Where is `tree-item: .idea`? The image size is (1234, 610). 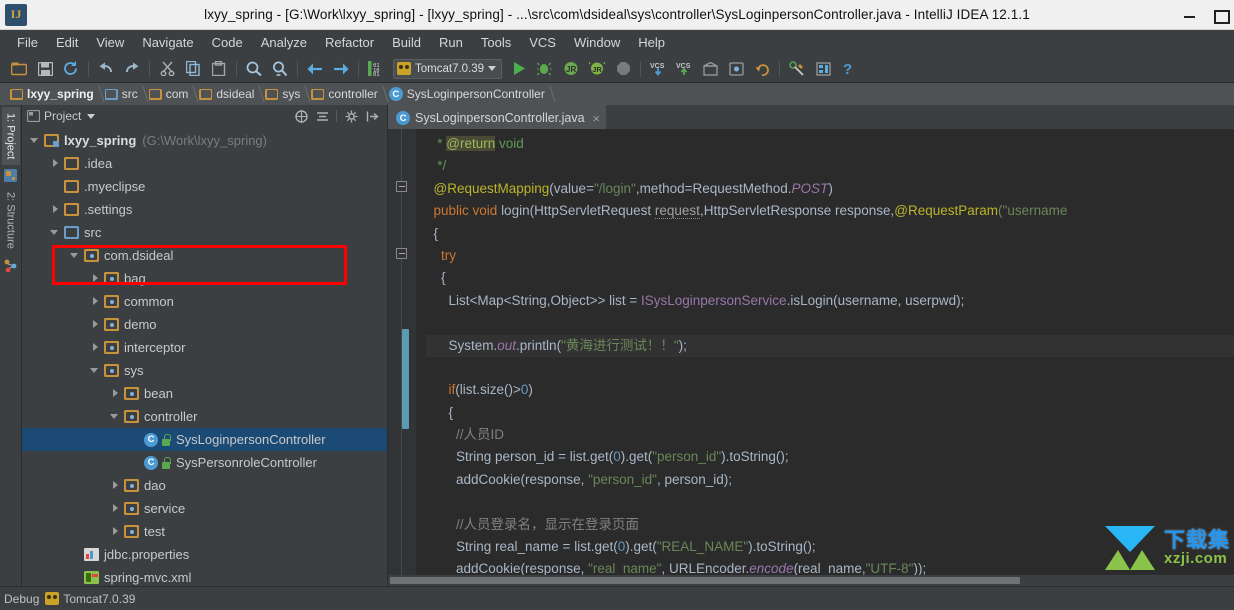 tree-item: .idea is located at coordinates (204, 163).